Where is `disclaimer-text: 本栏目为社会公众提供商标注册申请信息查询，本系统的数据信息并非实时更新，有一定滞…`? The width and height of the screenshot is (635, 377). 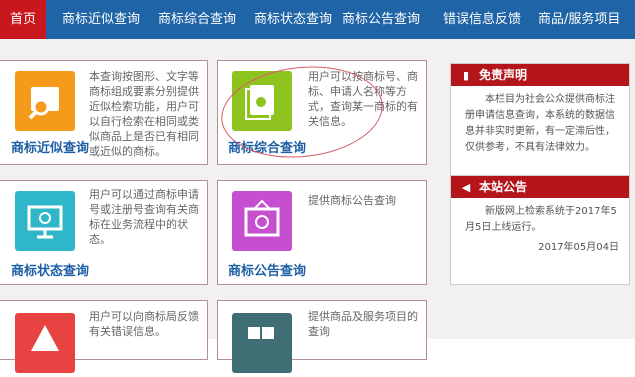 disclaimer-text: 本栏目为社会公众提供商标注册申请信息查询，本系统的数据信息并非实时更新，有一定滞… is located at coordinates (540, 123).